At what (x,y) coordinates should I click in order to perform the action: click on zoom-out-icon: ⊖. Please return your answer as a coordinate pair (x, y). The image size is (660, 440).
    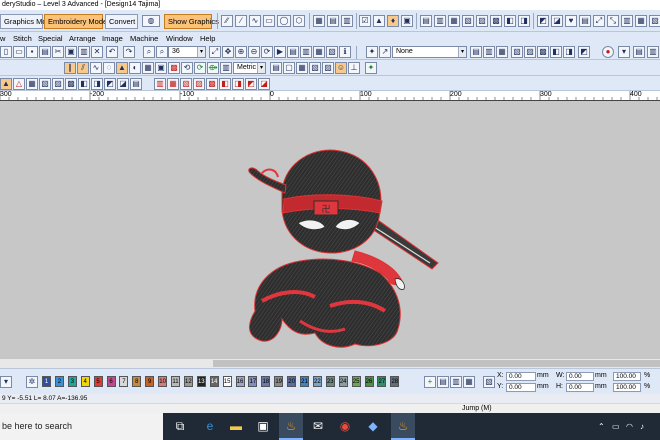
    Looking at the image, I should click on (254, 52).